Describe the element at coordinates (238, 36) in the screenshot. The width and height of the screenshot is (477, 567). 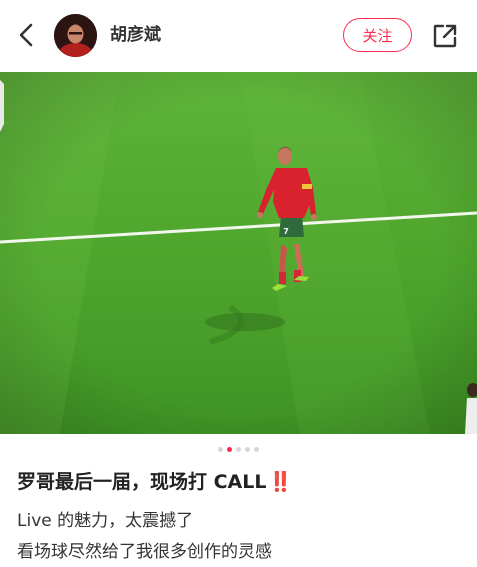
I see `top-bar: 胡彦斌 关注` at that location.